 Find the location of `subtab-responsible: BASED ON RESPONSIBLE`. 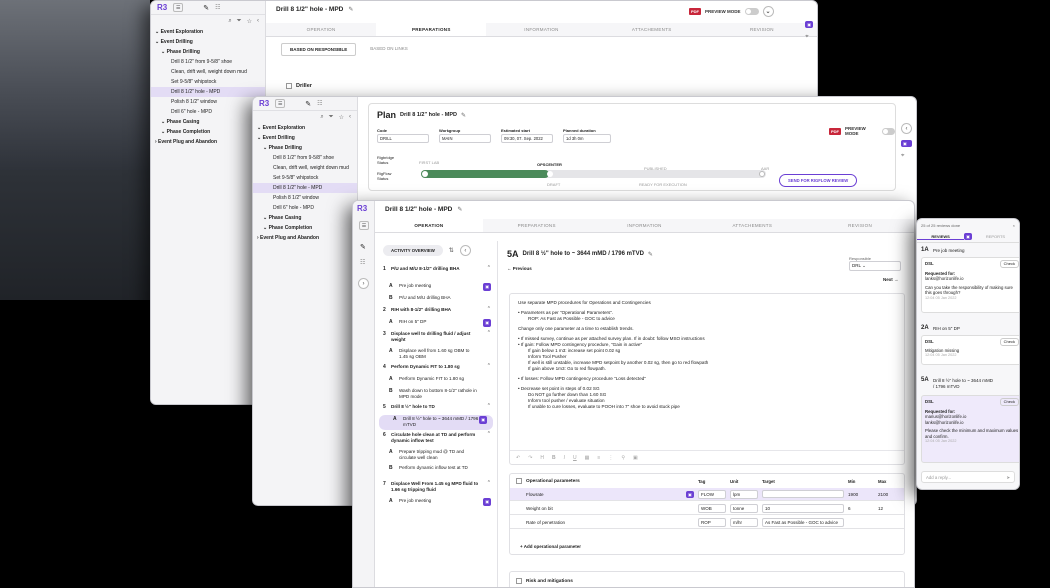

subtab-responsible: BASED ON RESPONSIBLE is located at coordinates (319, 49).